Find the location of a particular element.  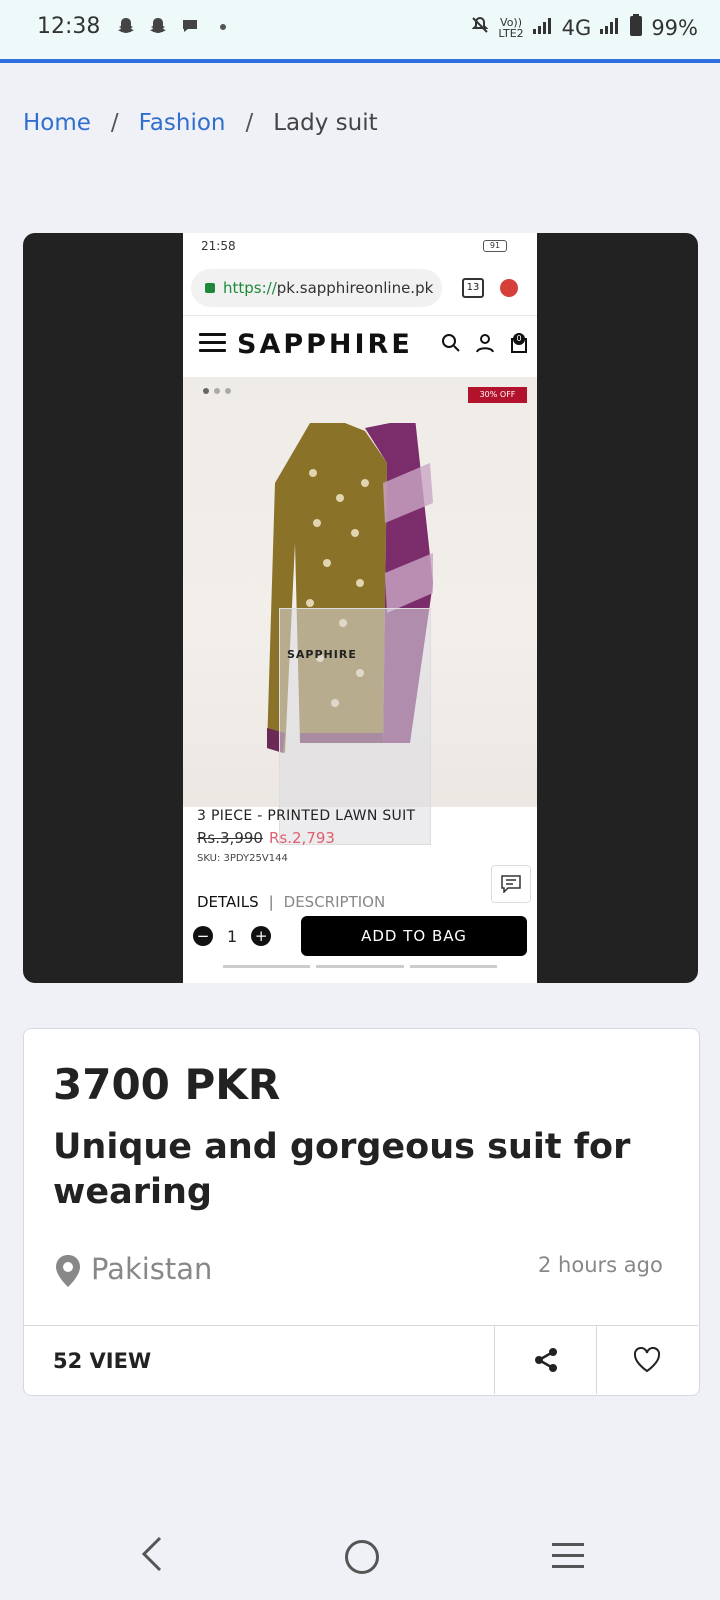

listing-posted-time: 2 hours ago is located at coordinates (600, 1265).